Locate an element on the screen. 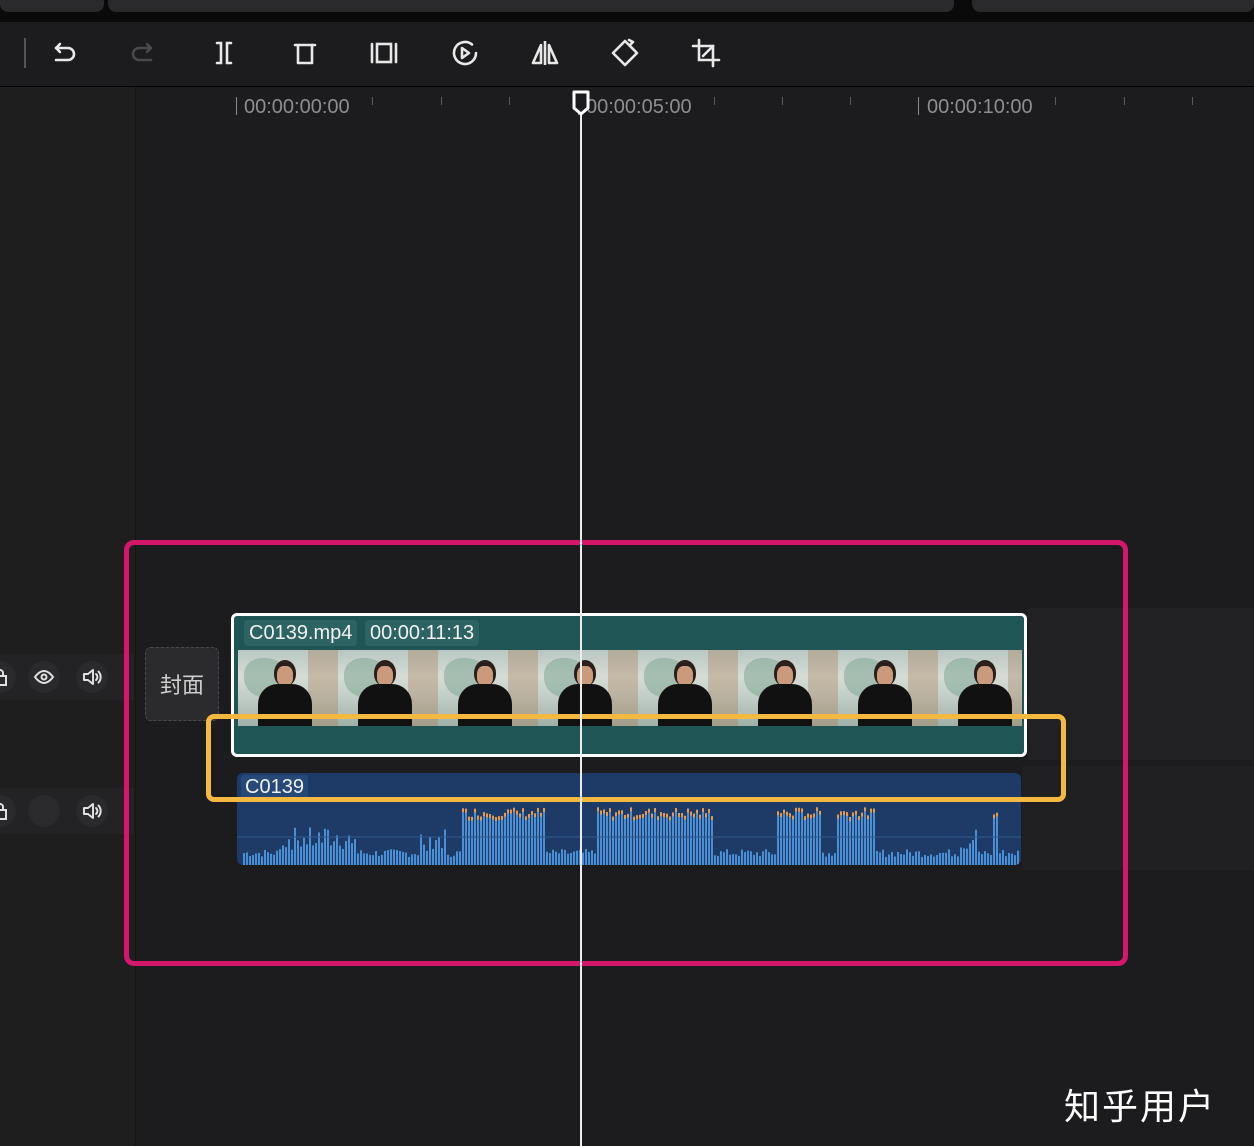 This screenshot has height=1146, width=1254. timeline-ruler: 00:00:00:00 00:00:05:00 00:00:10:00 is located at coordinates (695, 107).